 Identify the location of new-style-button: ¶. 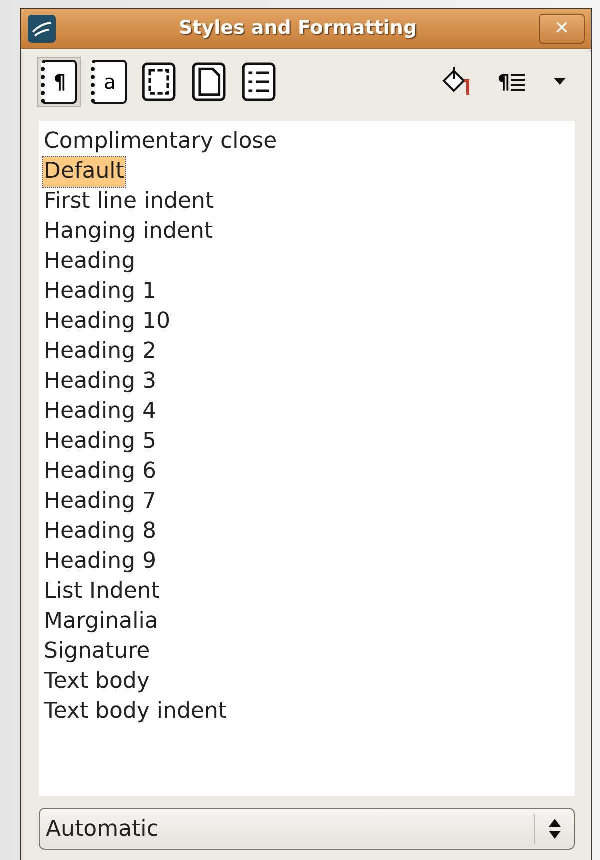
(512, 82).